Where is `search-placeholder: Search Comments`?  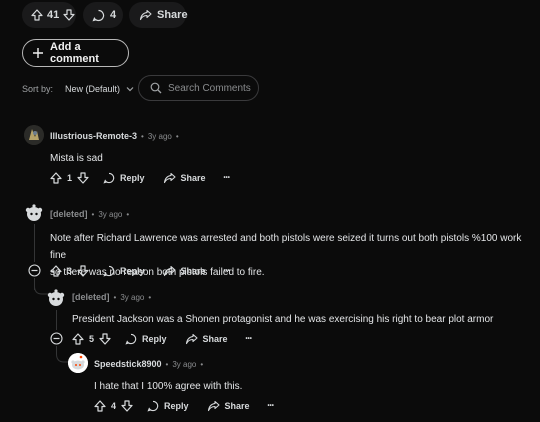
search-placeholder: Search Comments is located at coordinates (209, 88).